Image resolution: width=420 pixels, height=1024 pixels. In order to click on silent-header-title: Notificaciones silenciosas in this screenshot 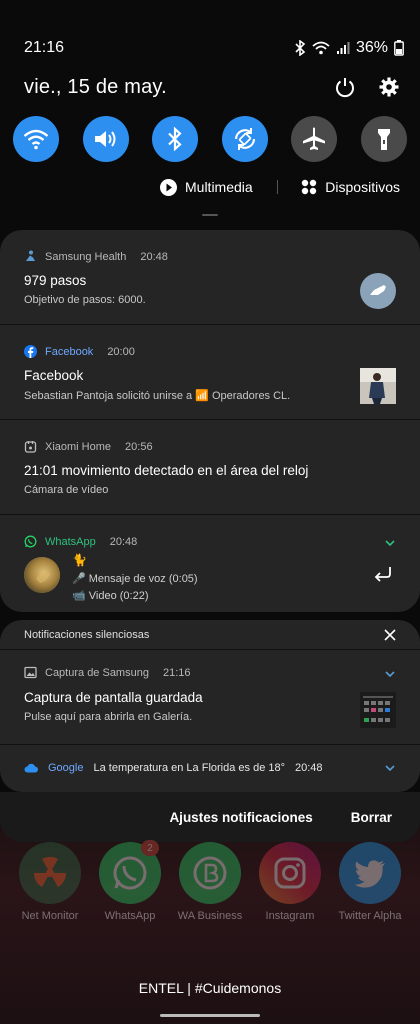, I will do `click(87, 634)`.